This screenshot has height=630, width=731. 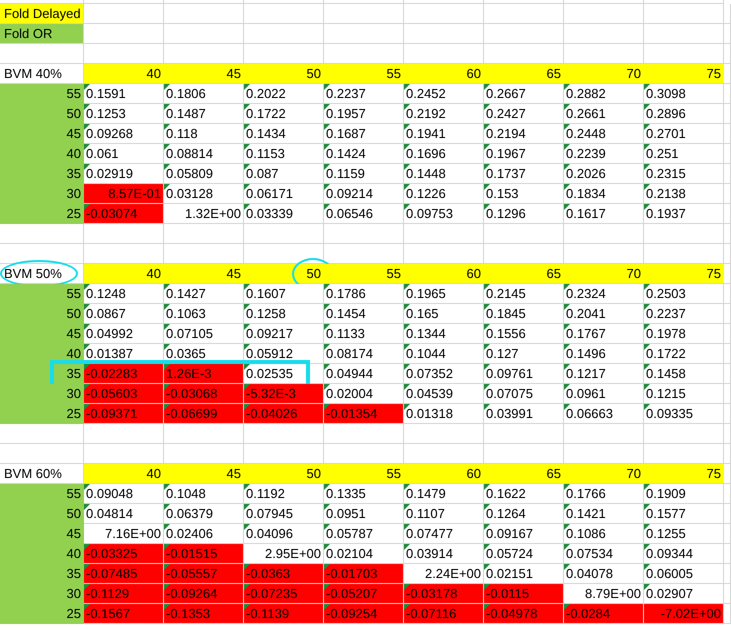 I want to click on row-header: 50, so click(x=41, y=113).